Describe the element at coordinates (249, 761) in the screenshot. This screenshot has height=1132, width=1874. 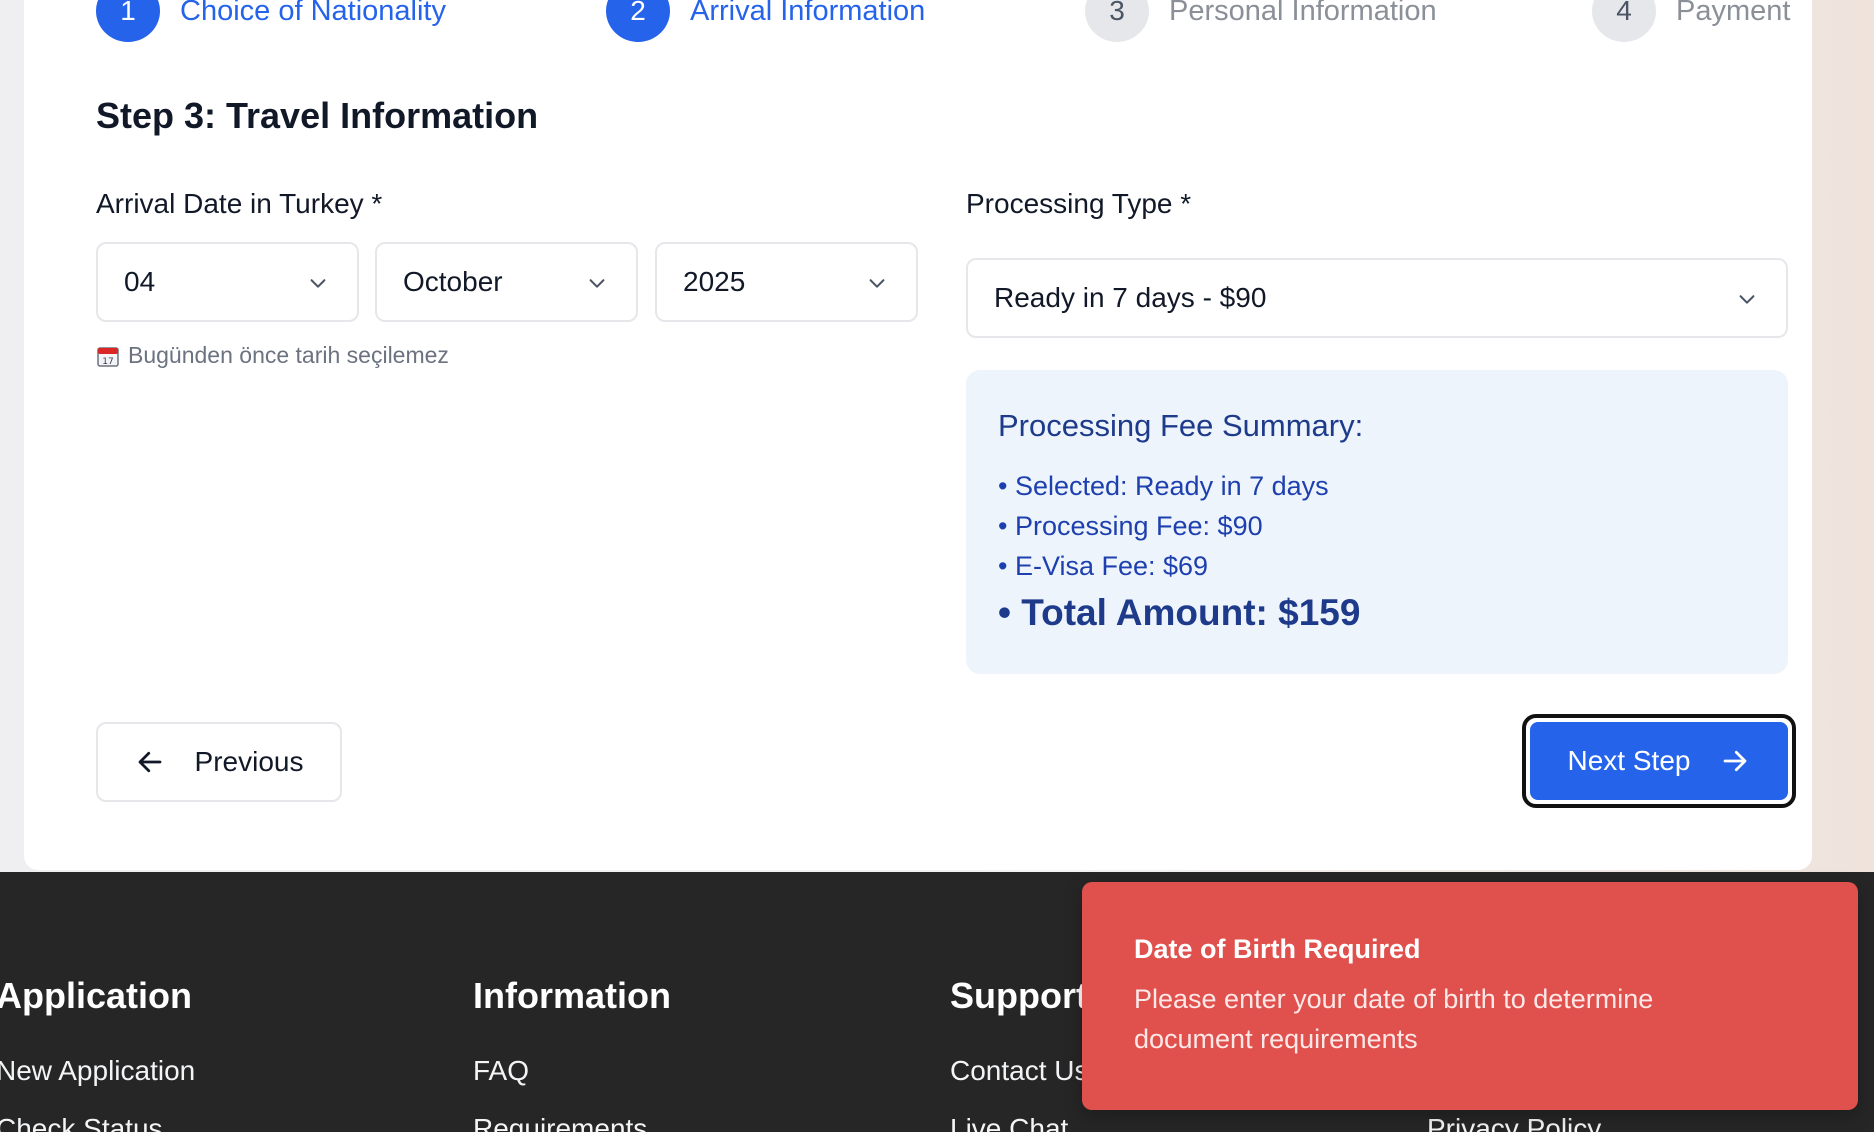
I see `previous-label: Previous` at that location.